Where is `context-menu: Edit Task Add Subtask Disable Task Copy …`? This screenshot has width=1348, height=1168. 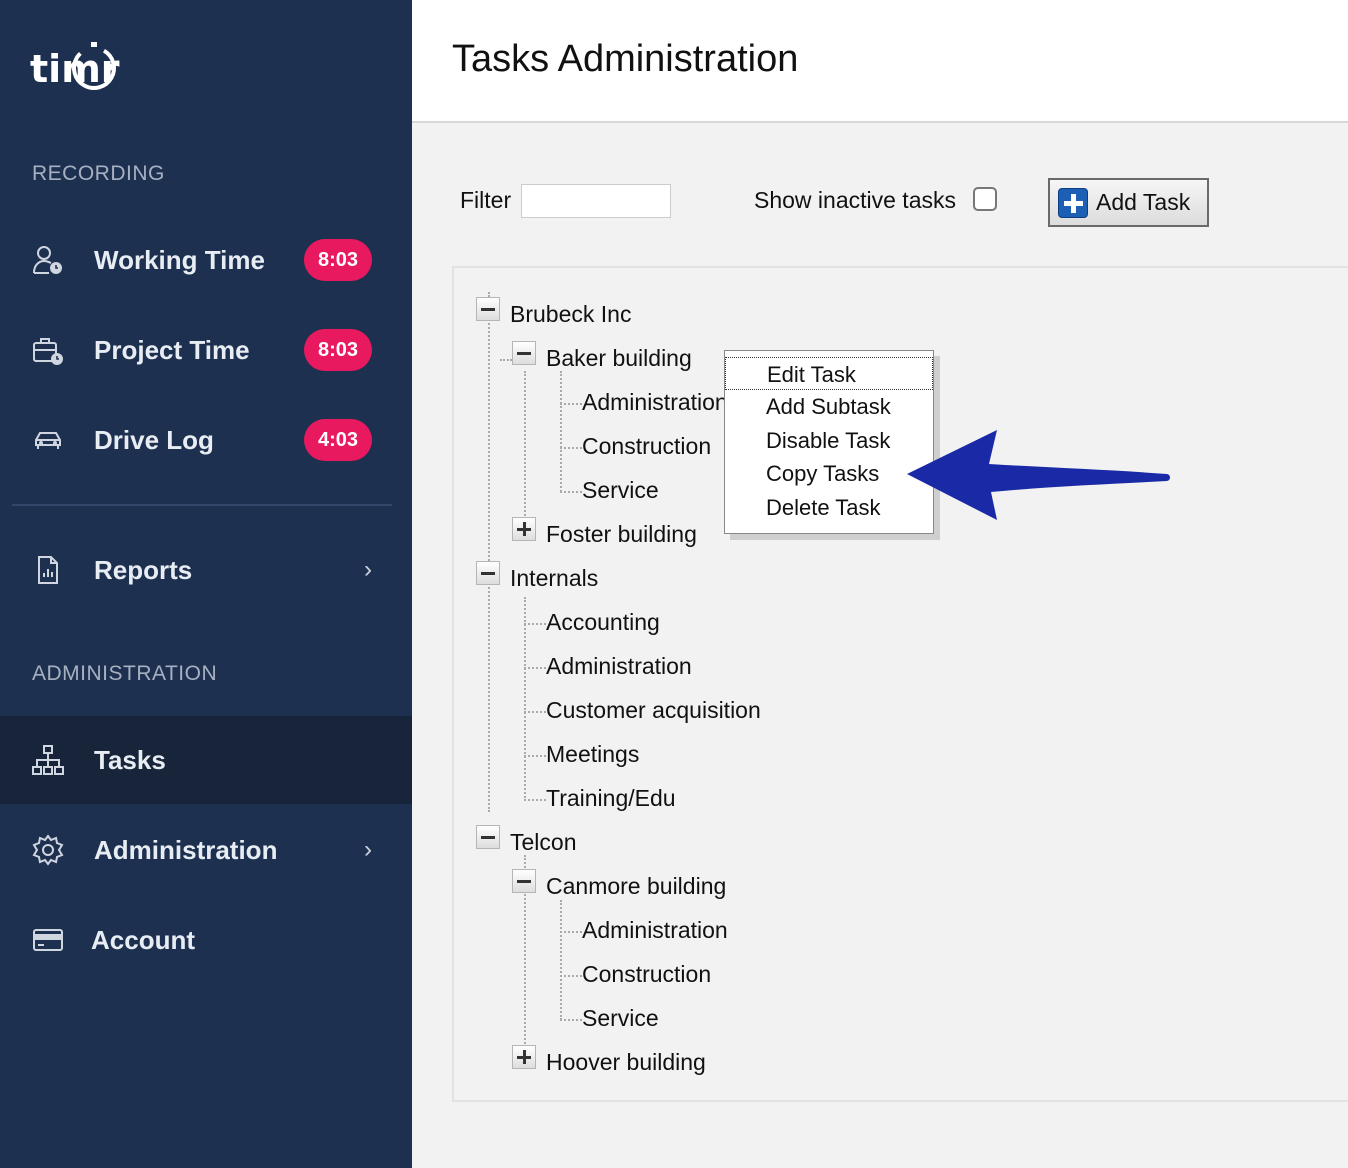 context-menu: Edit Task Add Subtask Disable Task Copy … is located at coordinates (829, 442).